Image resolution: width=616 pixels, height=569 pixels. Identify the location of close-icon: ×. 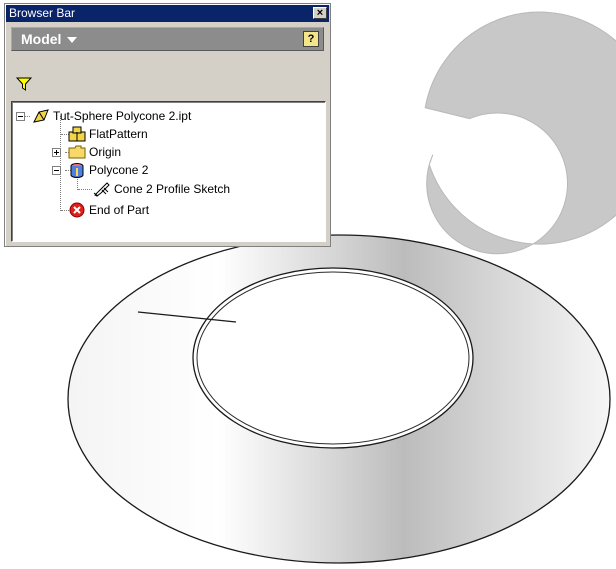
(320, 13).